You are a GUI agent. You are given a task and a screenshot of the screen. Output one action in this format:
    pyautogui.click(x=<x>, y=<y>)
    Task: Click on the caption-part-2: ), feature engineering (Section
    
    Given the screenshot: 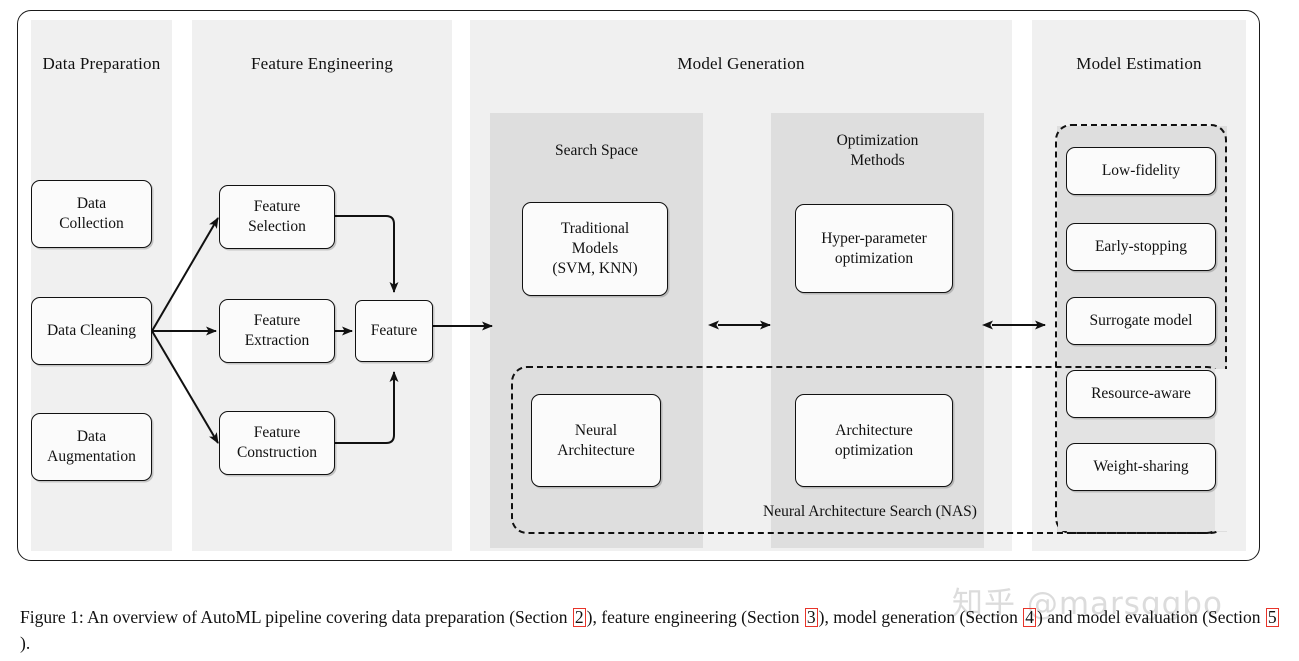 What is the action you would take?
    pyautogui.click(x=695, y=617)
    